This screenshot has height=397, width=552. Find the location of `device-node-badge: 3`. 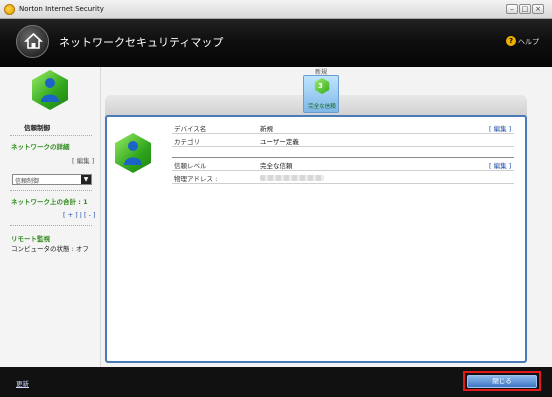

device-node-badge: 3 is located at coordinates (320, 86).